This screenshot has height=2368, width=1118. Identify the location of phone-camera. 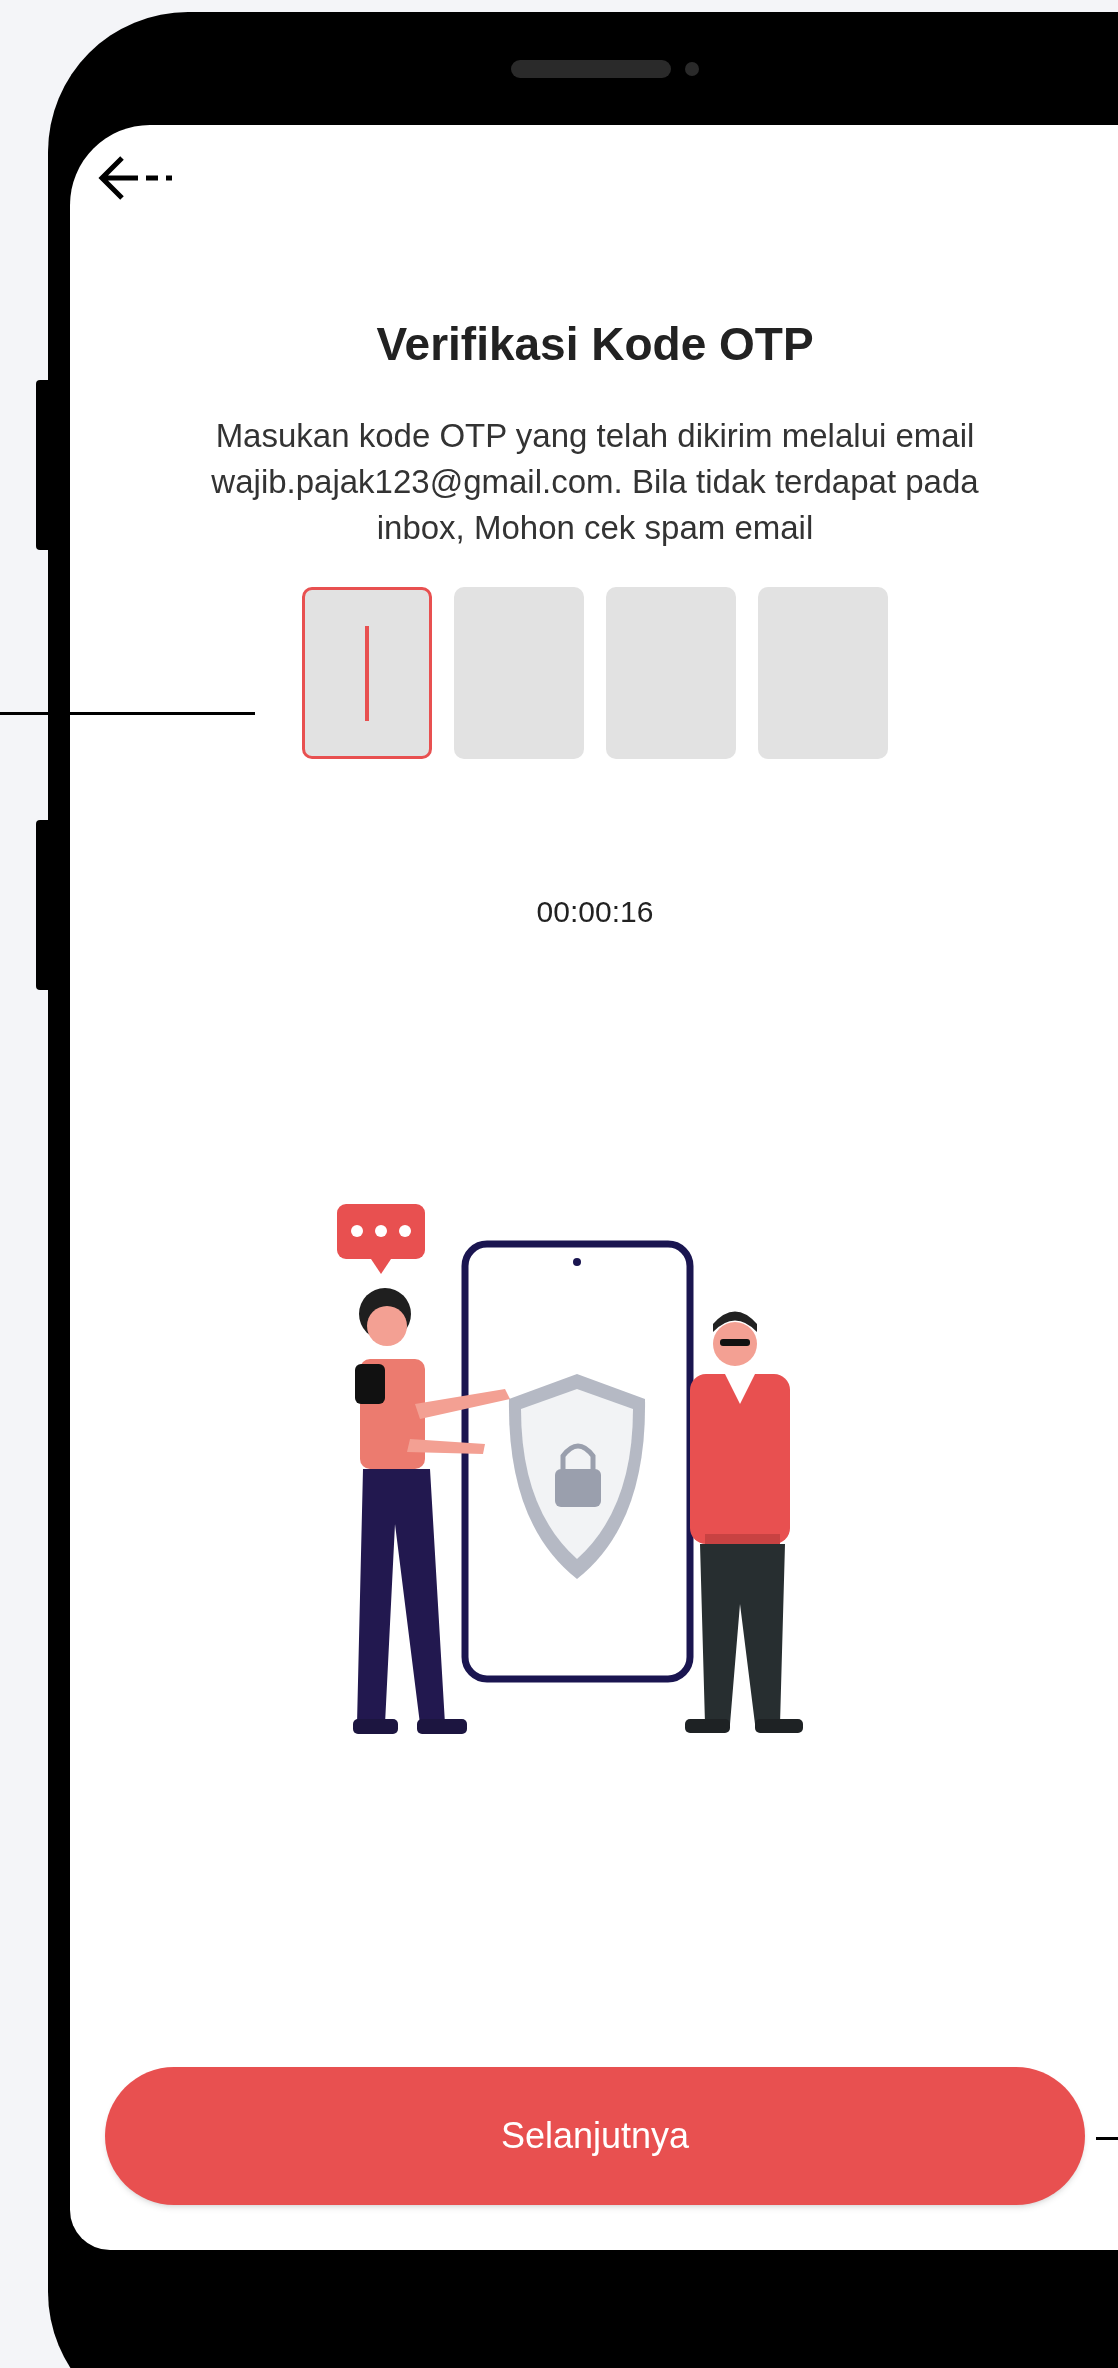
(692, 68).